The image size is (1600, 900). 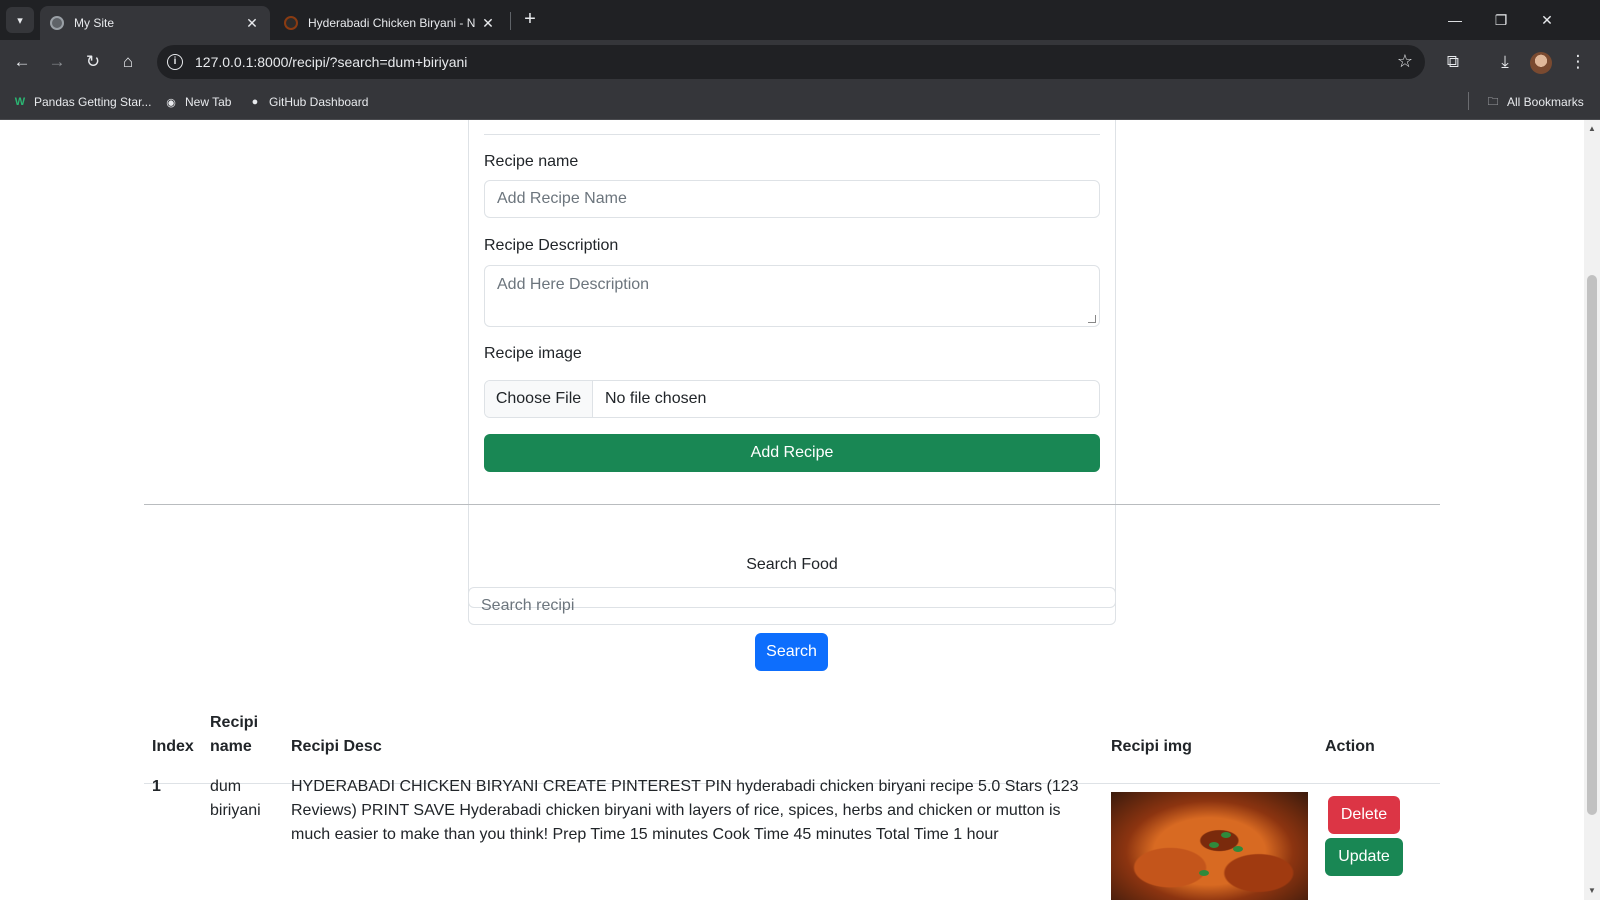 I want to click on section-divider, so click(x=792, y=504).